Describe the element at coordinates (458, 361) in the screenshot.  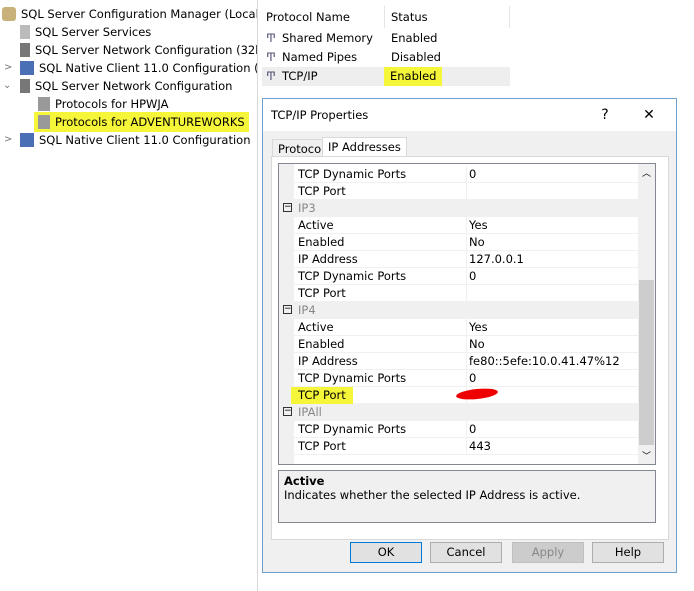
I see `grid-row: IP Address fe80::5efe:10.0.41.47%12` at that location.